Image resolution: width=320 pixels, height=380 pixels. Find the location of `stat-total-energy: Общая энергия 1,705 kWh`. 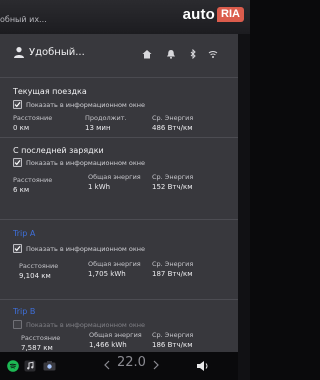

stat-total-energy: Общая энергия 1,705 kWh is located at coordinates (114, 269).